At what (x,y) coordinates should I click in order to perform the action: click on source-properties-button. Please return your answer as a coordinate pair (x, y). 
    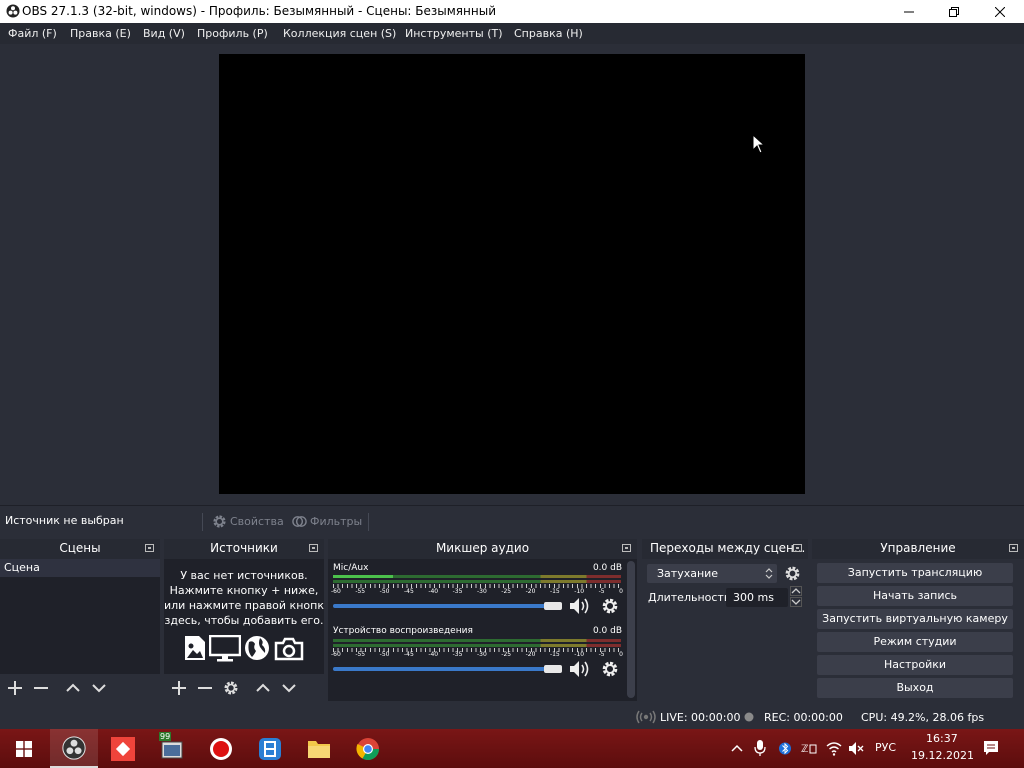
    Looking at the image, I should click on (231, 688).